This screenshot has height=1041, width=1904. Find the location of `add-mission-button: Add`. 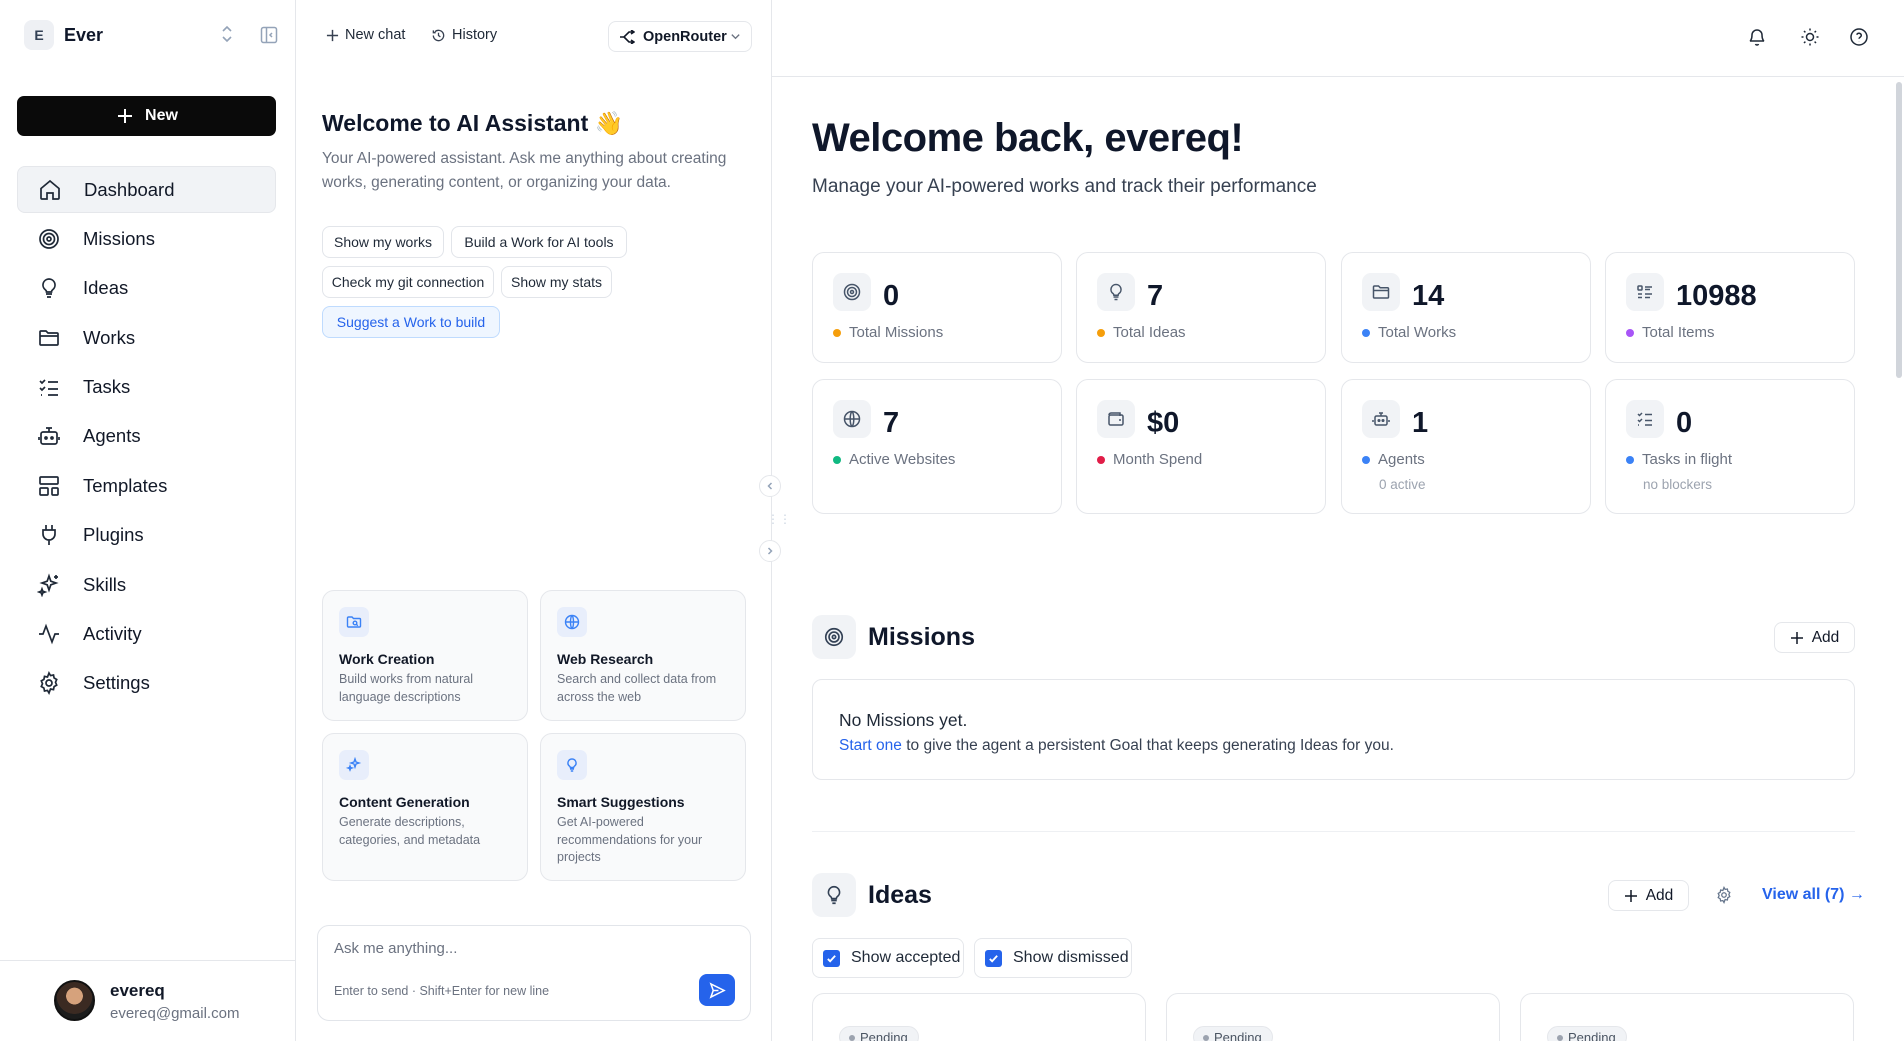

add-mission-button: Add is located at coordinates (1814, 637).